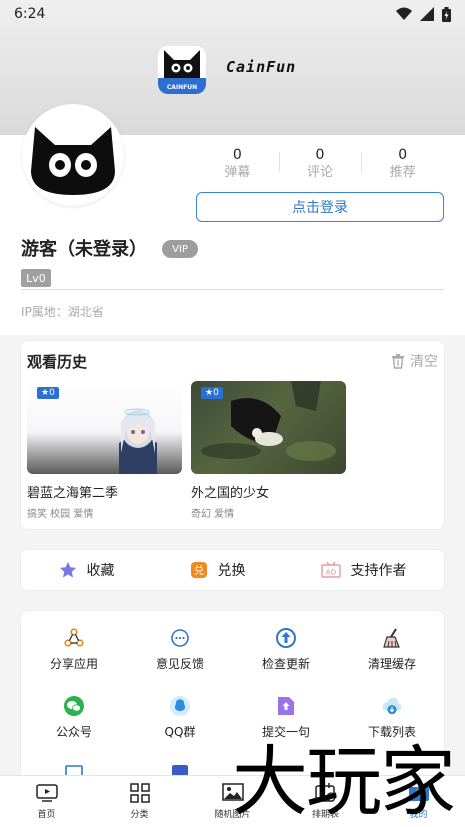  I want to click on check-update-button: 检查更新, so click(286, 649).